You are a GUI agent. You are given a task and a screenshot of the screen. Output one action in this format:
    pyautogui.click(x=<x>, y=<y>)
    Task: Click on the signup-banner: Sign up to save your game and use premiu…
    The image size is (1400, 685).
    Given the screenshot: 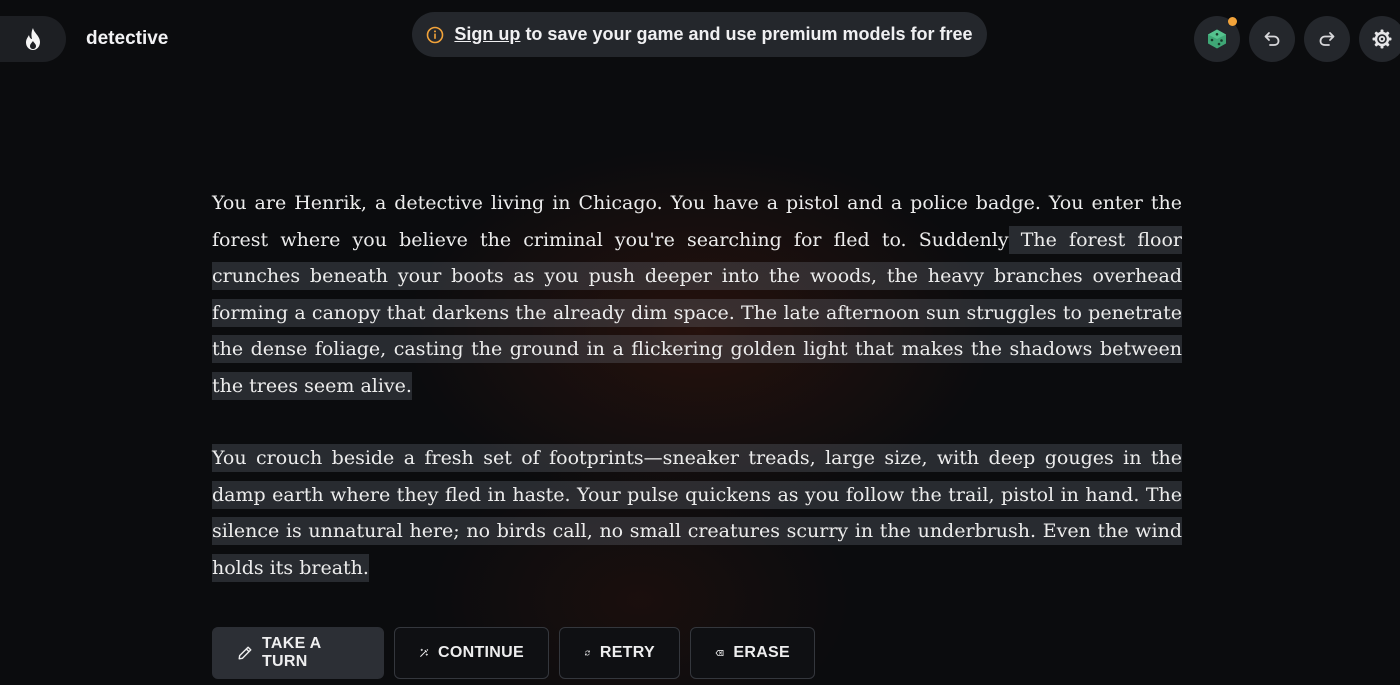 What is the action you would take?
    pyautogui.click(x=699, y=34)
    